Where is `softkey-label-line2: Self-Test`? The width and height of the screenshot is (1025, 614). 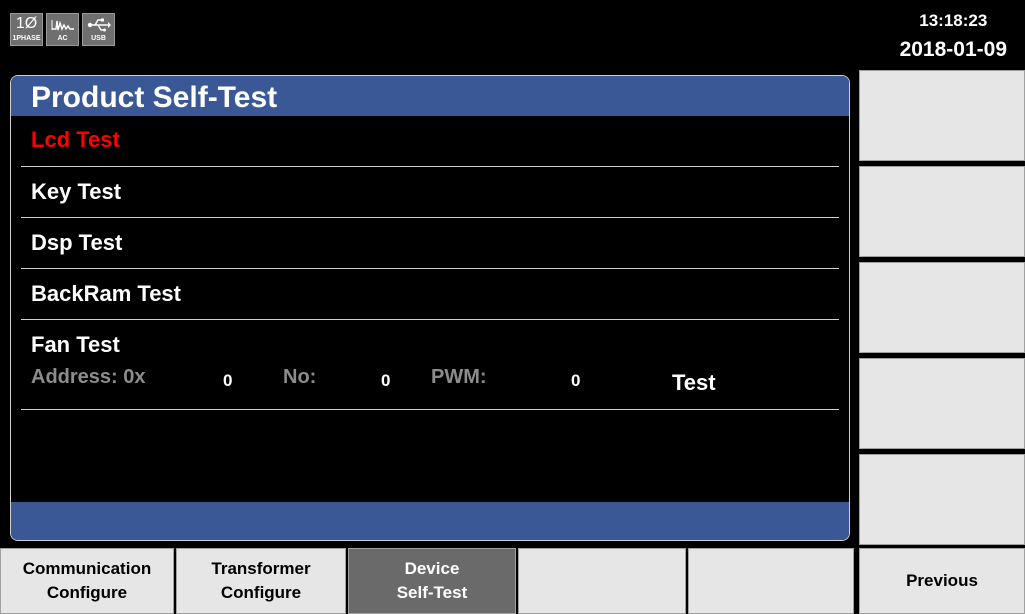 softkey-label-line2: Self-Test is located at coordinates (432, 592).